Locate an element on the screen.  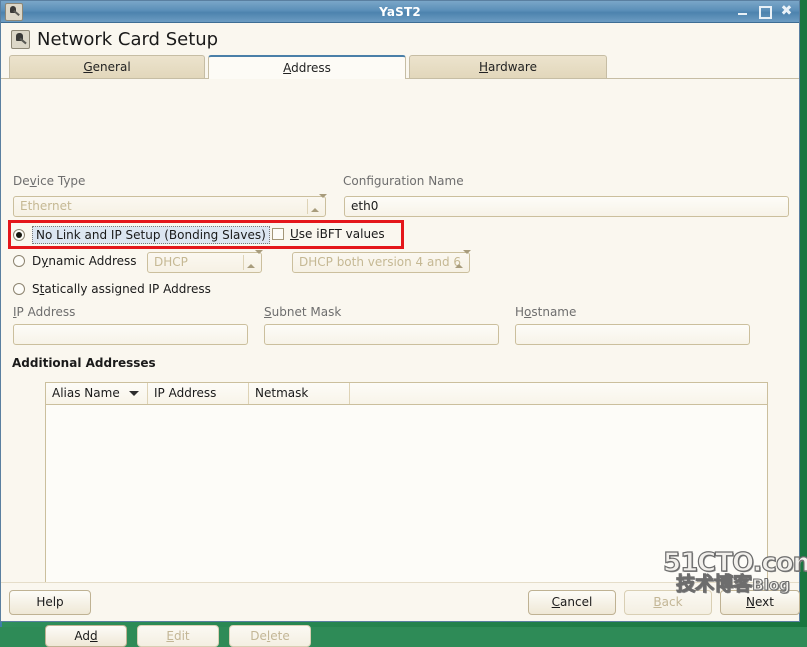
window-title: YaST2 is located at coordinates (400, 11).